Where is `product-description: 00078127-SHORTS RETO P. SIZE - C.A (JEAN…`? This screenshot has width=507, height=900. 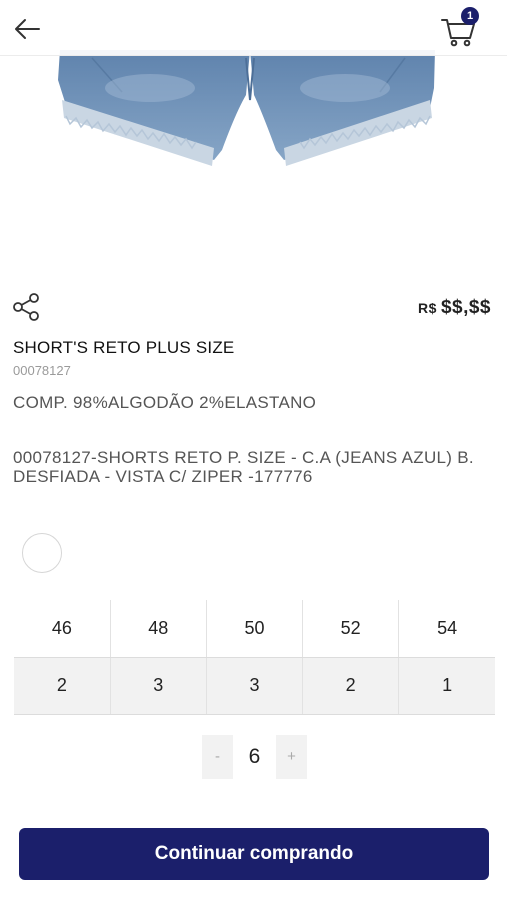 product-description: 00078127-SHORTS RETO P. SIZE - C.A (JEAN… is located at coordinates (243, 467).